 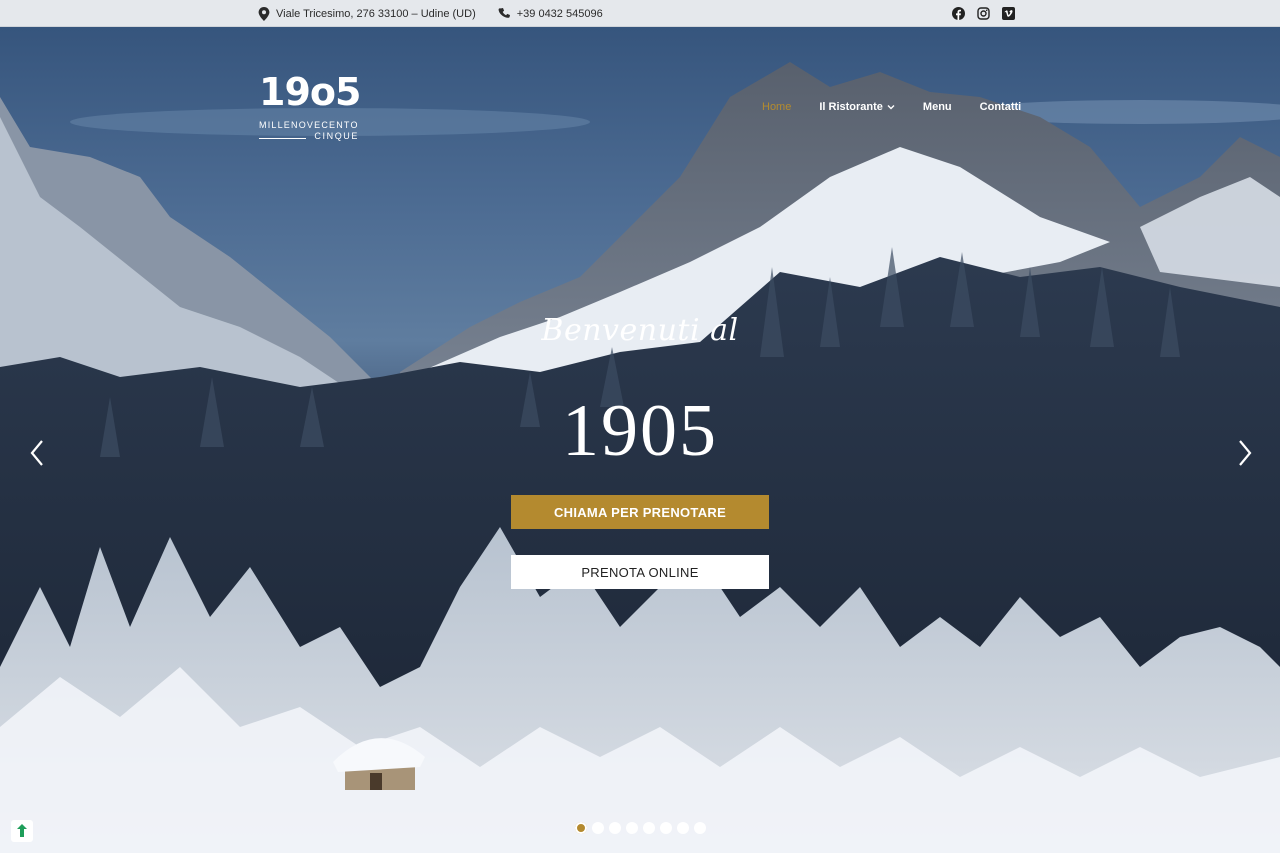 I want to click on logo-line2: CINQUE, so click(x=336, y=136).